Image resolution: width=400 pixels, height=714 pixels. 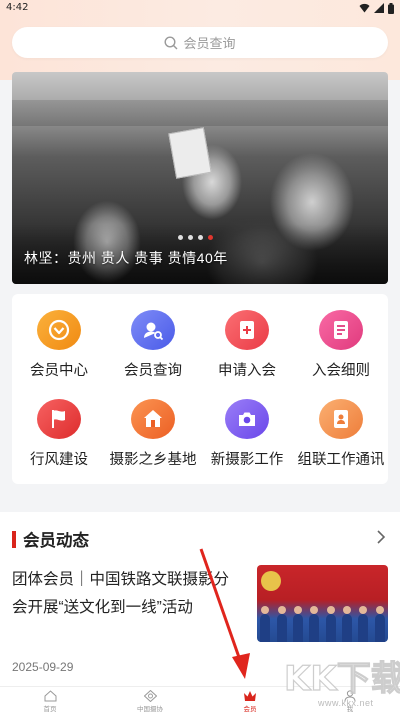 What do you see at coordinates (341, 460) in the screenshot?
I see `grid-label: 组联工作通讯` at bounding box center [341, 460].